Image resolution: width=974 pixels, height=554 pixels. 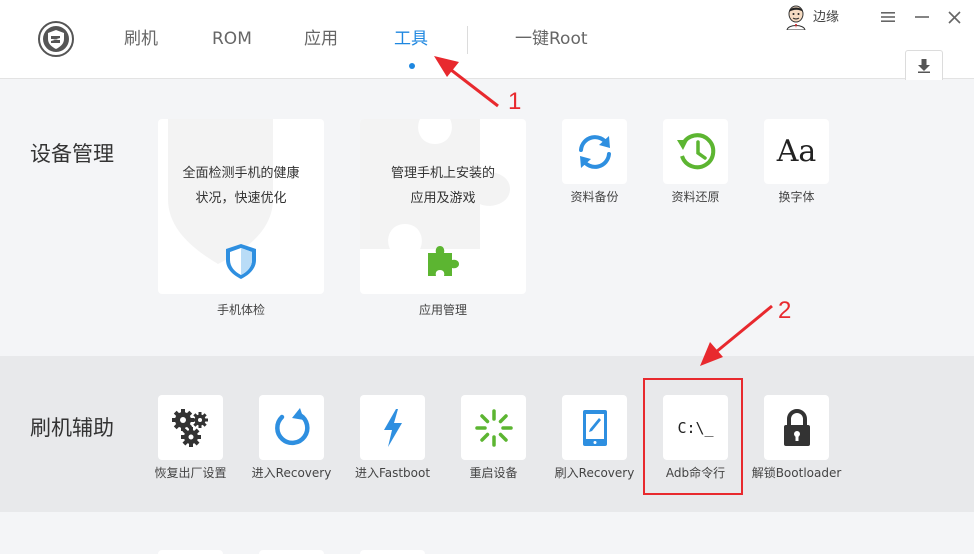 I want to click on tab-tools: 工具, so click(x=411, y=39).